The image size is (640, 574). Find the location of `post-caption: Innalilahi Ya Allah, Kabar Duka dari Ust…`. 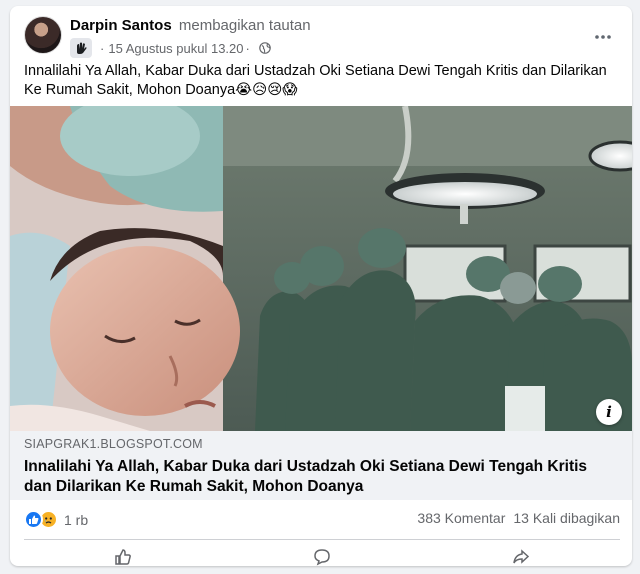

post-caption: Innalilahi Ya Allah, Kabar Duka dari Ust… is located at coordinates (315, 80).